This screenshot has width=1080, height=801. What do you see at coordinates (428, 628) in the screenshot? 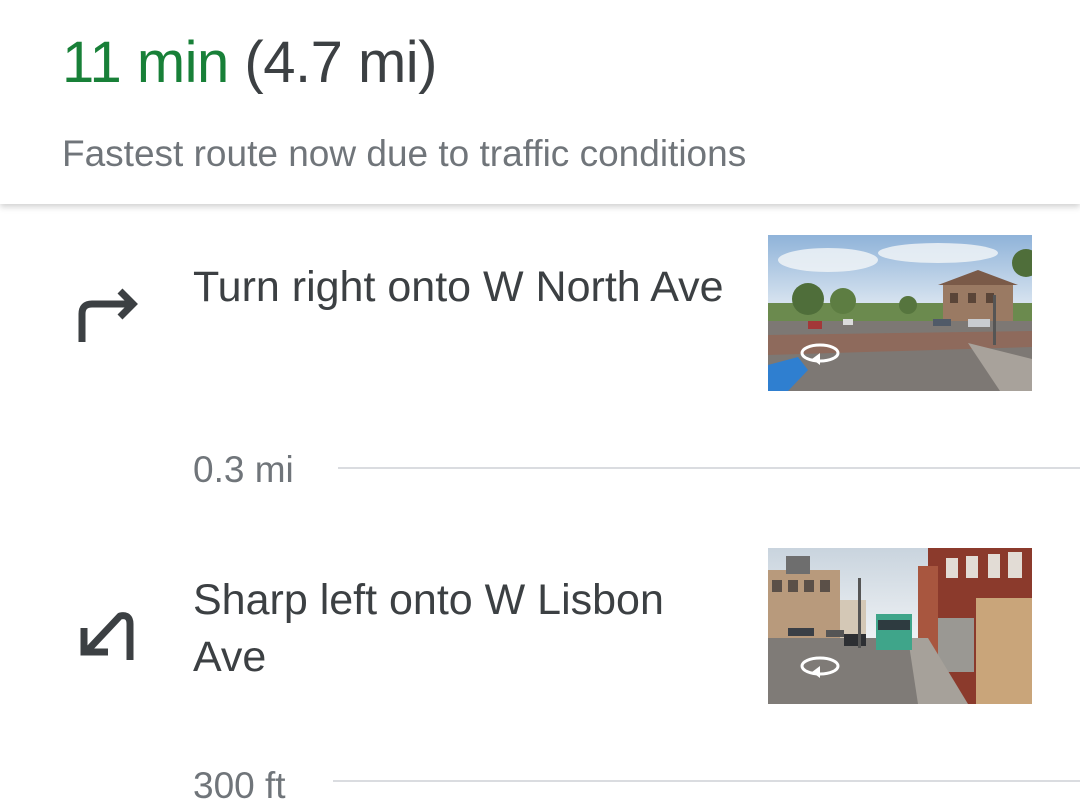
I see `step-instruction: Sharp left onto W Lisbon Ave` at bounding box center [428, 628].